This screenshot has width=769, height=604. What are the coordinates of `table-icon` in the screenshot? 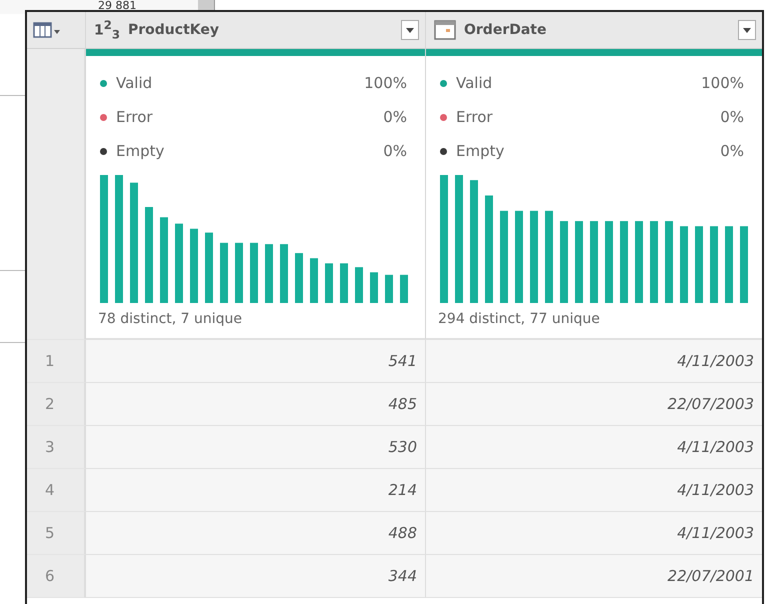 It's located at (47, 30).